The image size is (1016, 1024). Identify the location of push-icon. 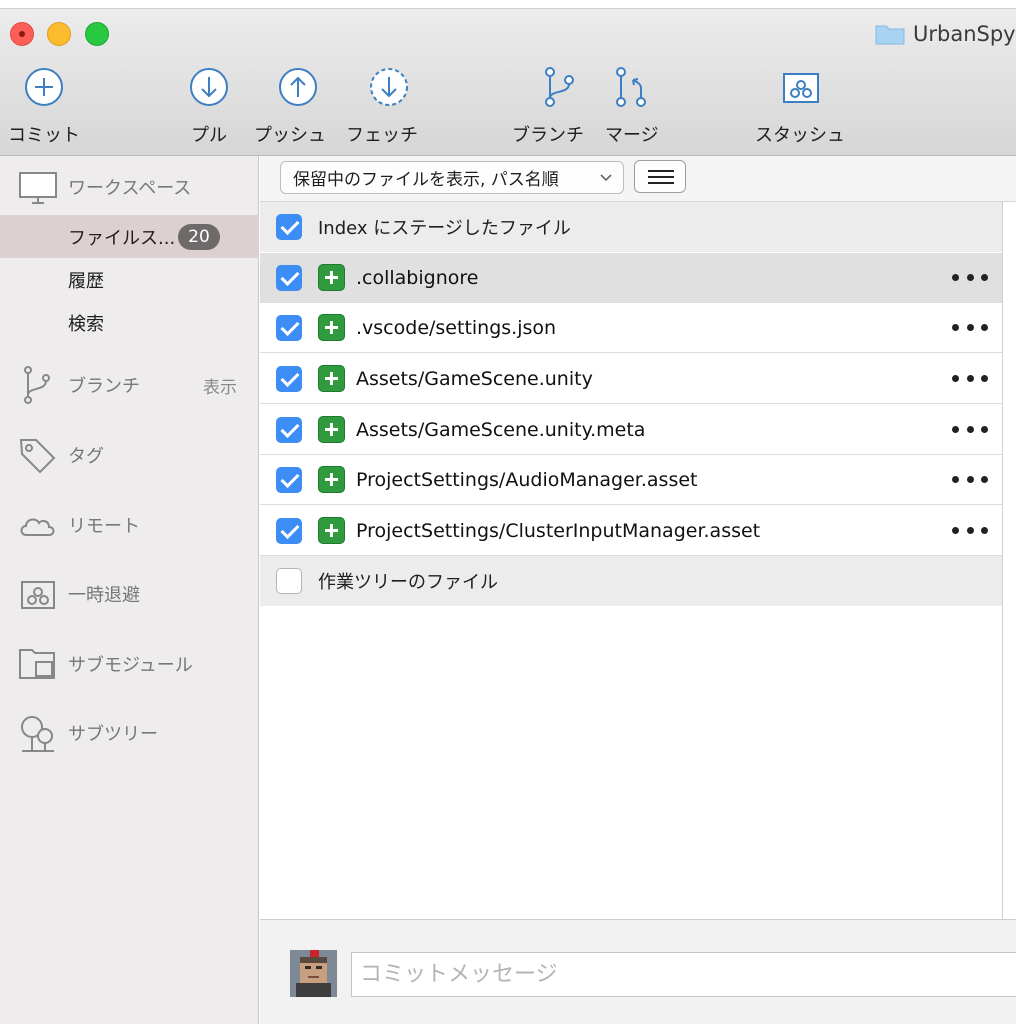
(298, 87).